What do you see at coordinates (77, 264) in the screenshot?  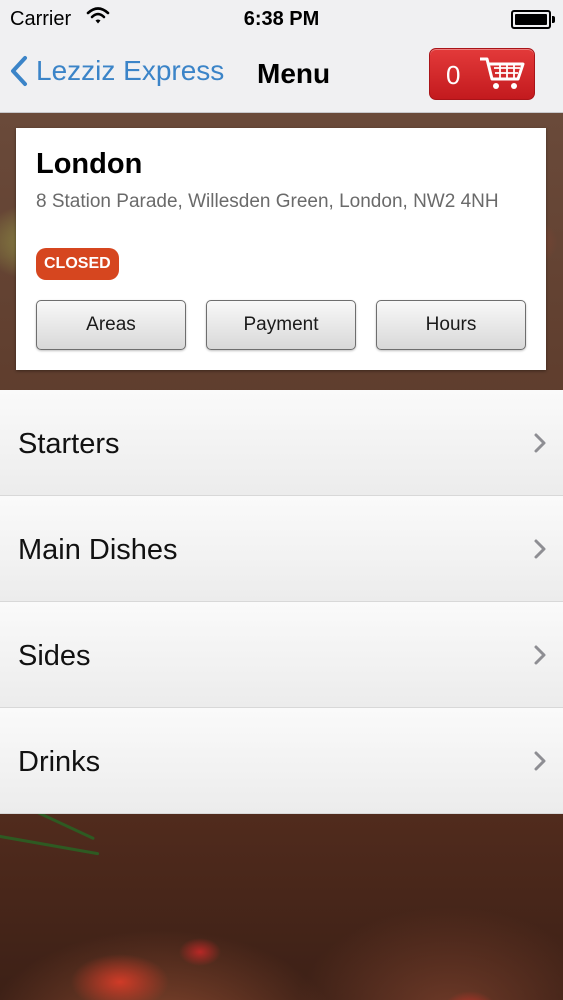 I see `status-badge: CLOSED` at bounding box center [77, 264].